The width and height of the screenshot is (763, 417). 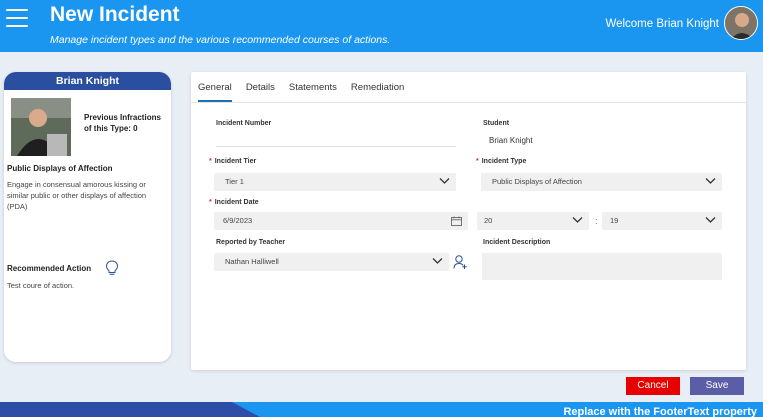 What do you see at coordinates (468, 102) in the screenshot?
I see `tab-divider` at bounding box center [468, 102].